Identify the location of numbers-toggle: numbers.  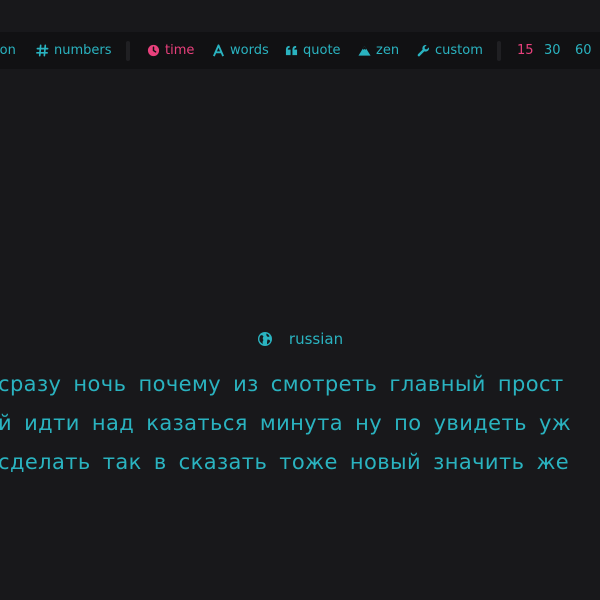
(73, 50).